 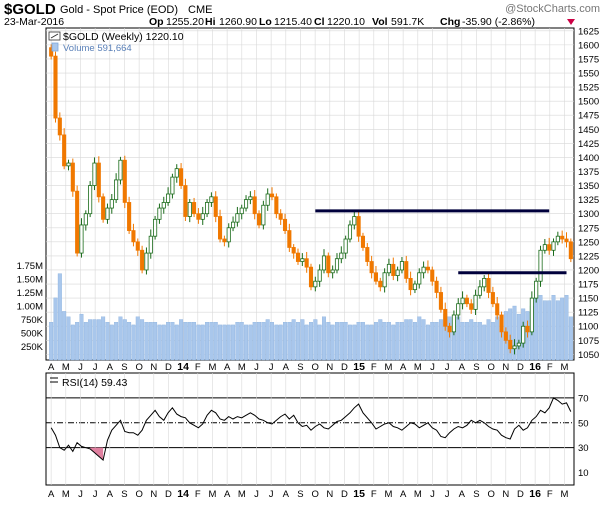 I want to click on rsi-axis: 10 30 50 70, so click(x=583, y=436).